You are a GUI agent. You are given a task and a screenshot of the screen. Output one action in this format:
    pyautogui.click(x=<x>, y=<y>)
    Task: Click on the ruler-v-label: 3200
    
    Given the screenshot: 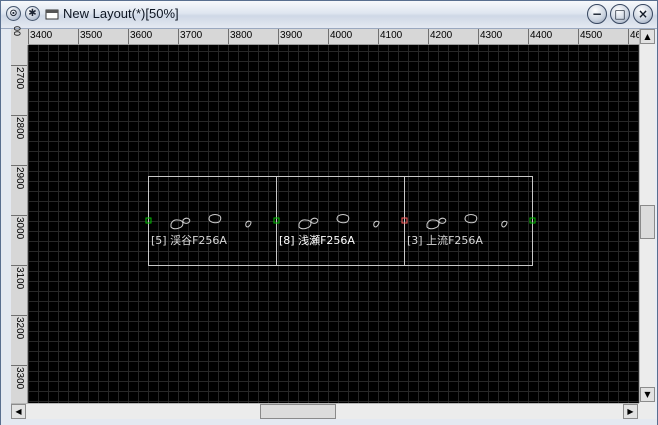 What is the action you would take?
    pyautogui.click(x=19, y=328)
    